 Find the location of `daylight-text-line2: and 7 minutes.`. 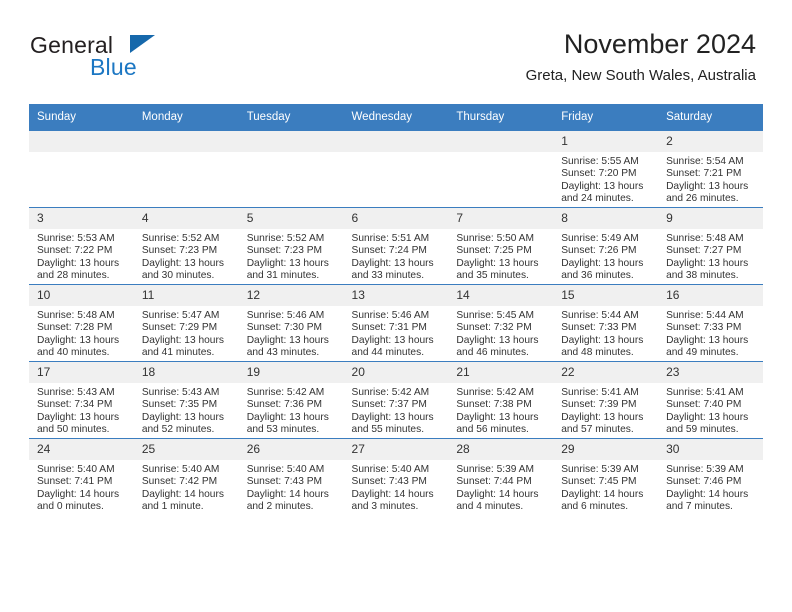

daylight-text-line2: and 7 minutes. is located at coordinates (699, 507).